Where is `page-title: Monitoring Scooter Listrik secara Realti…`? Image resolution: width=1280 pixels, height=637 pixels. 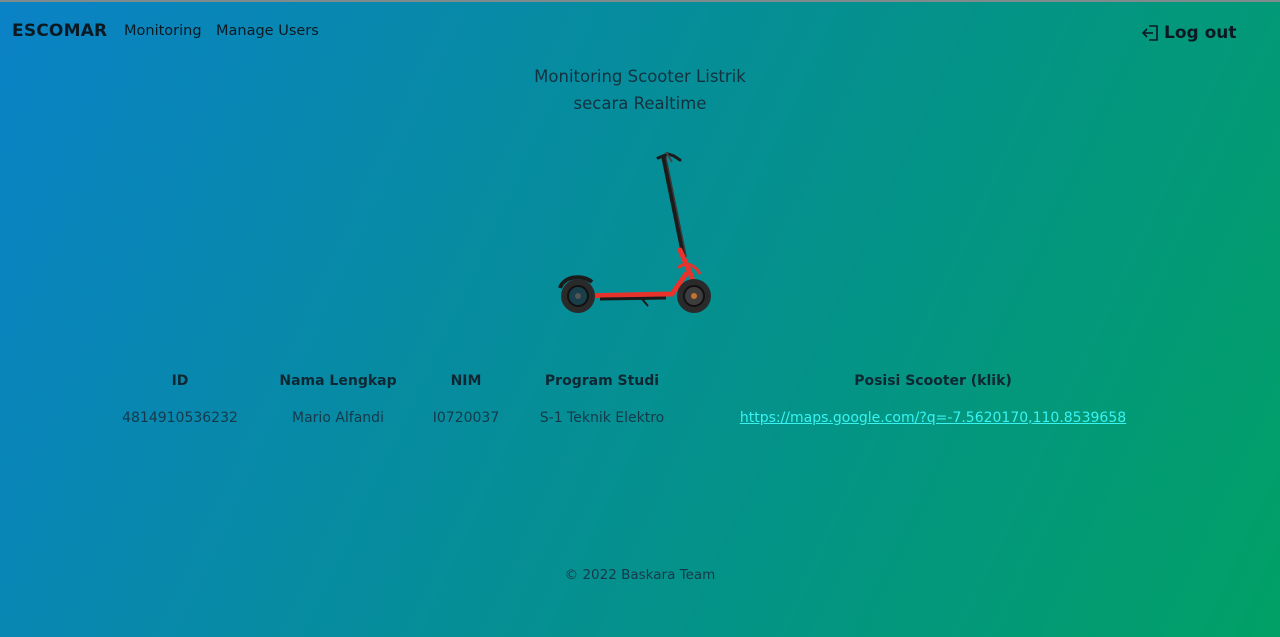
page-title: Monitoring Scooter Listrik secara Realti… is located at coordinates (640, 90).